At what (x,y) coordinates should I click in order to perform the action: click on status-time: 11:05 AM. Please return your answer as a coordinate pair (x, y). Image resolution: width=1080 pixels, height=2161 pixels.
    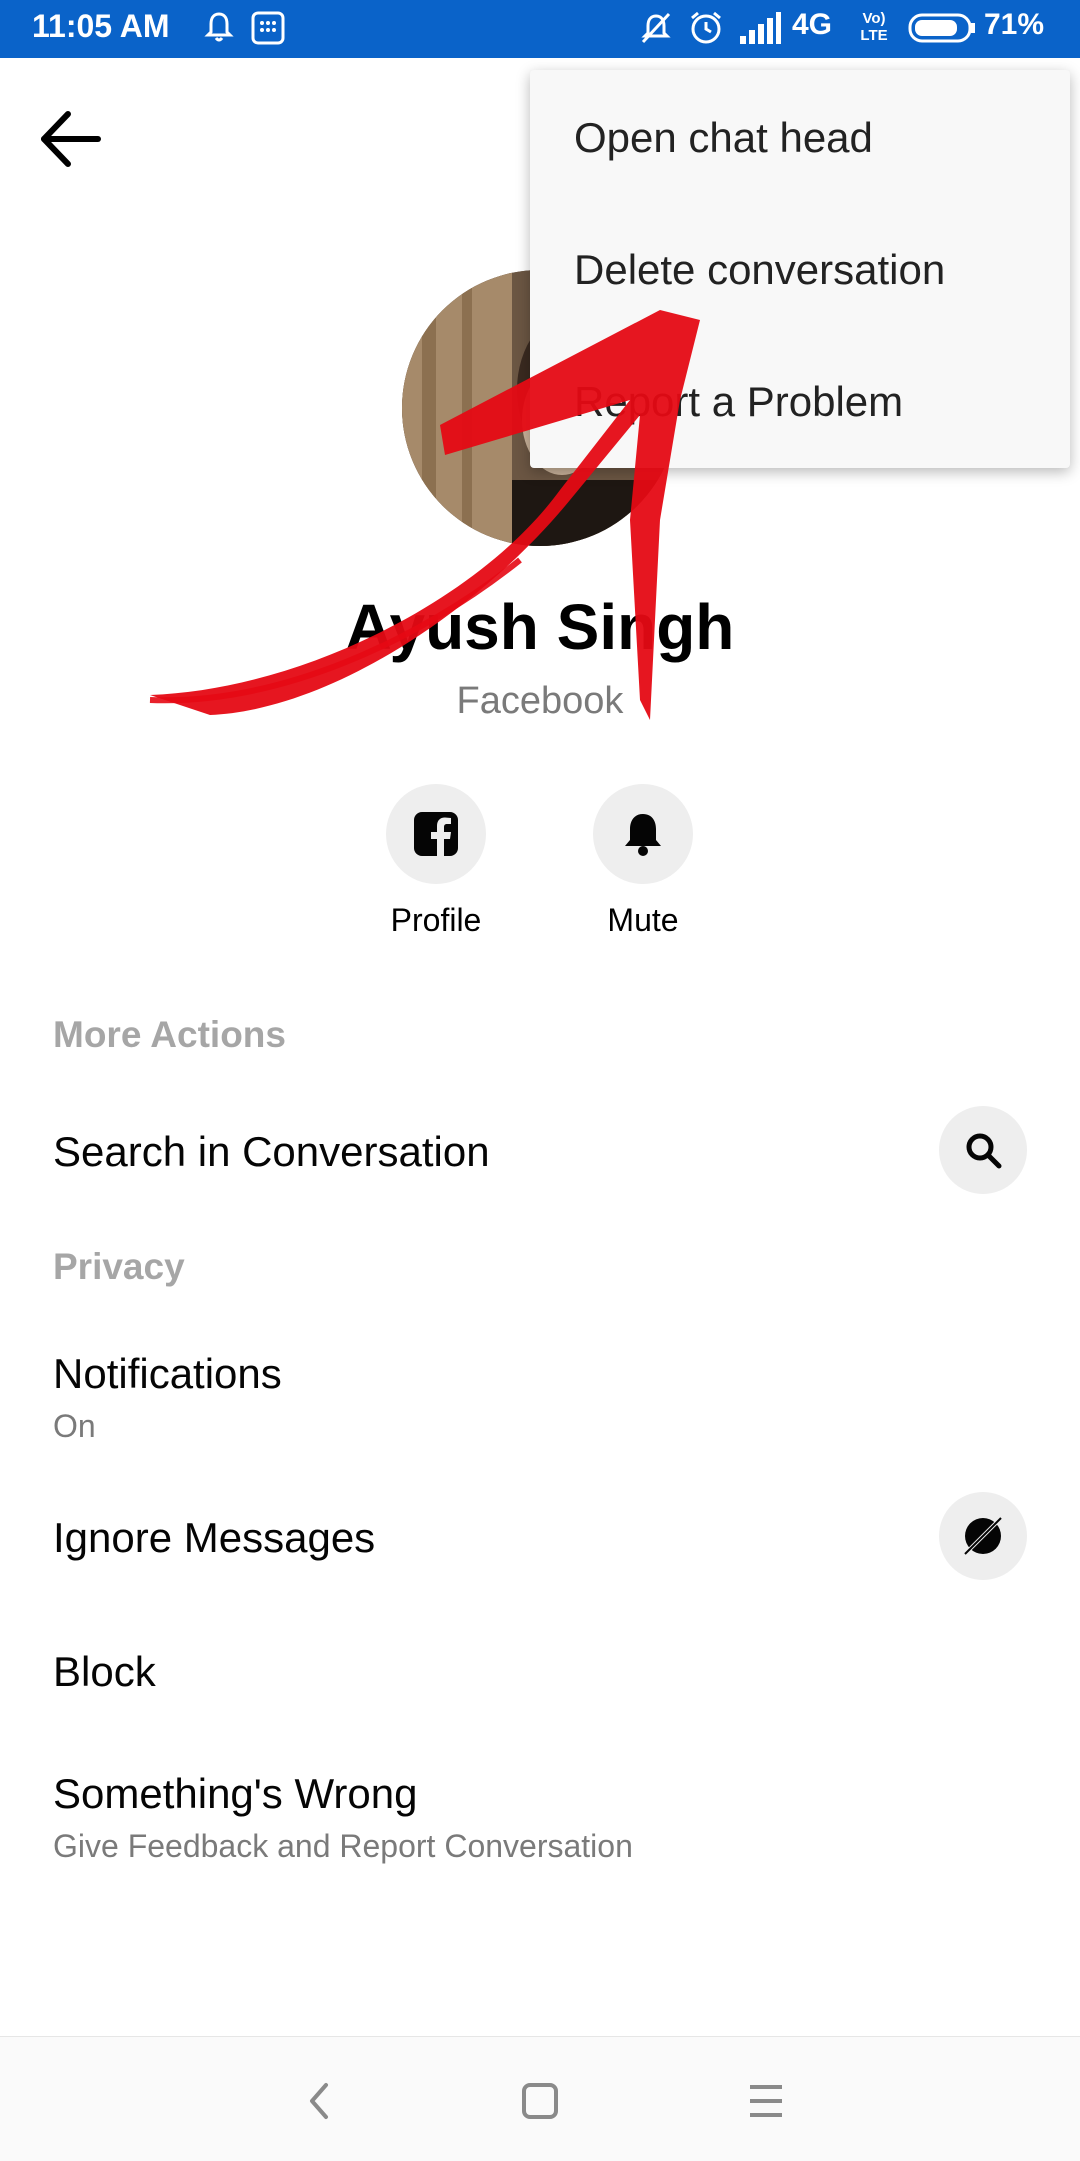
    Looking at the image, I should click on (101, 26).